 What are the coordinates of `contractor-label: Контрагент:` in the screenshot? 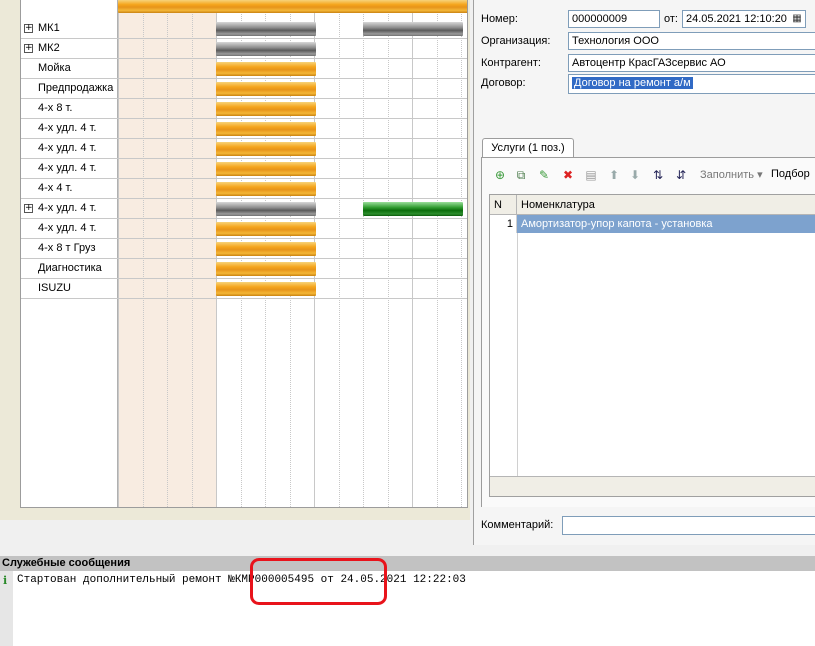 It's located at (511, 63).